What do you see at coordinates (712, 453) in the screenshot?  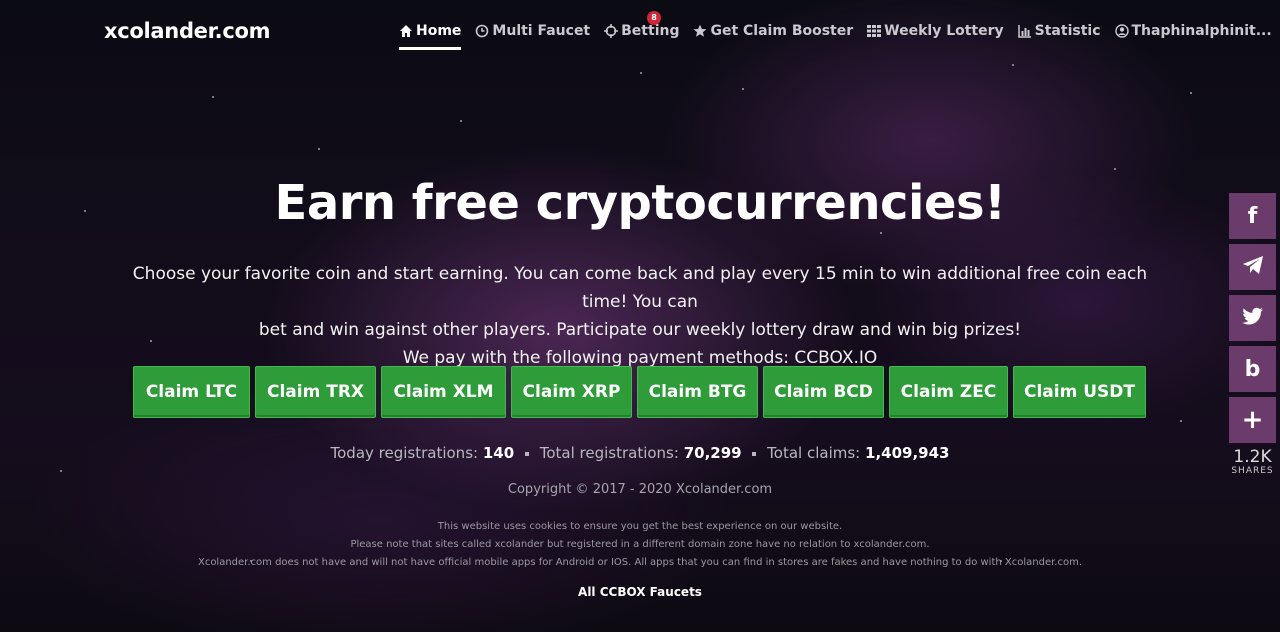 I see `total-registrations-value: 70,299` at bounding box center [712, 453].